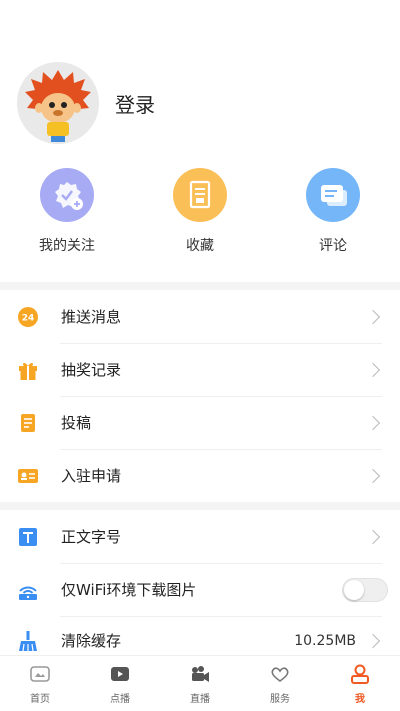  I want to click on menu-label: 抽奖记录, so click(91, 370).